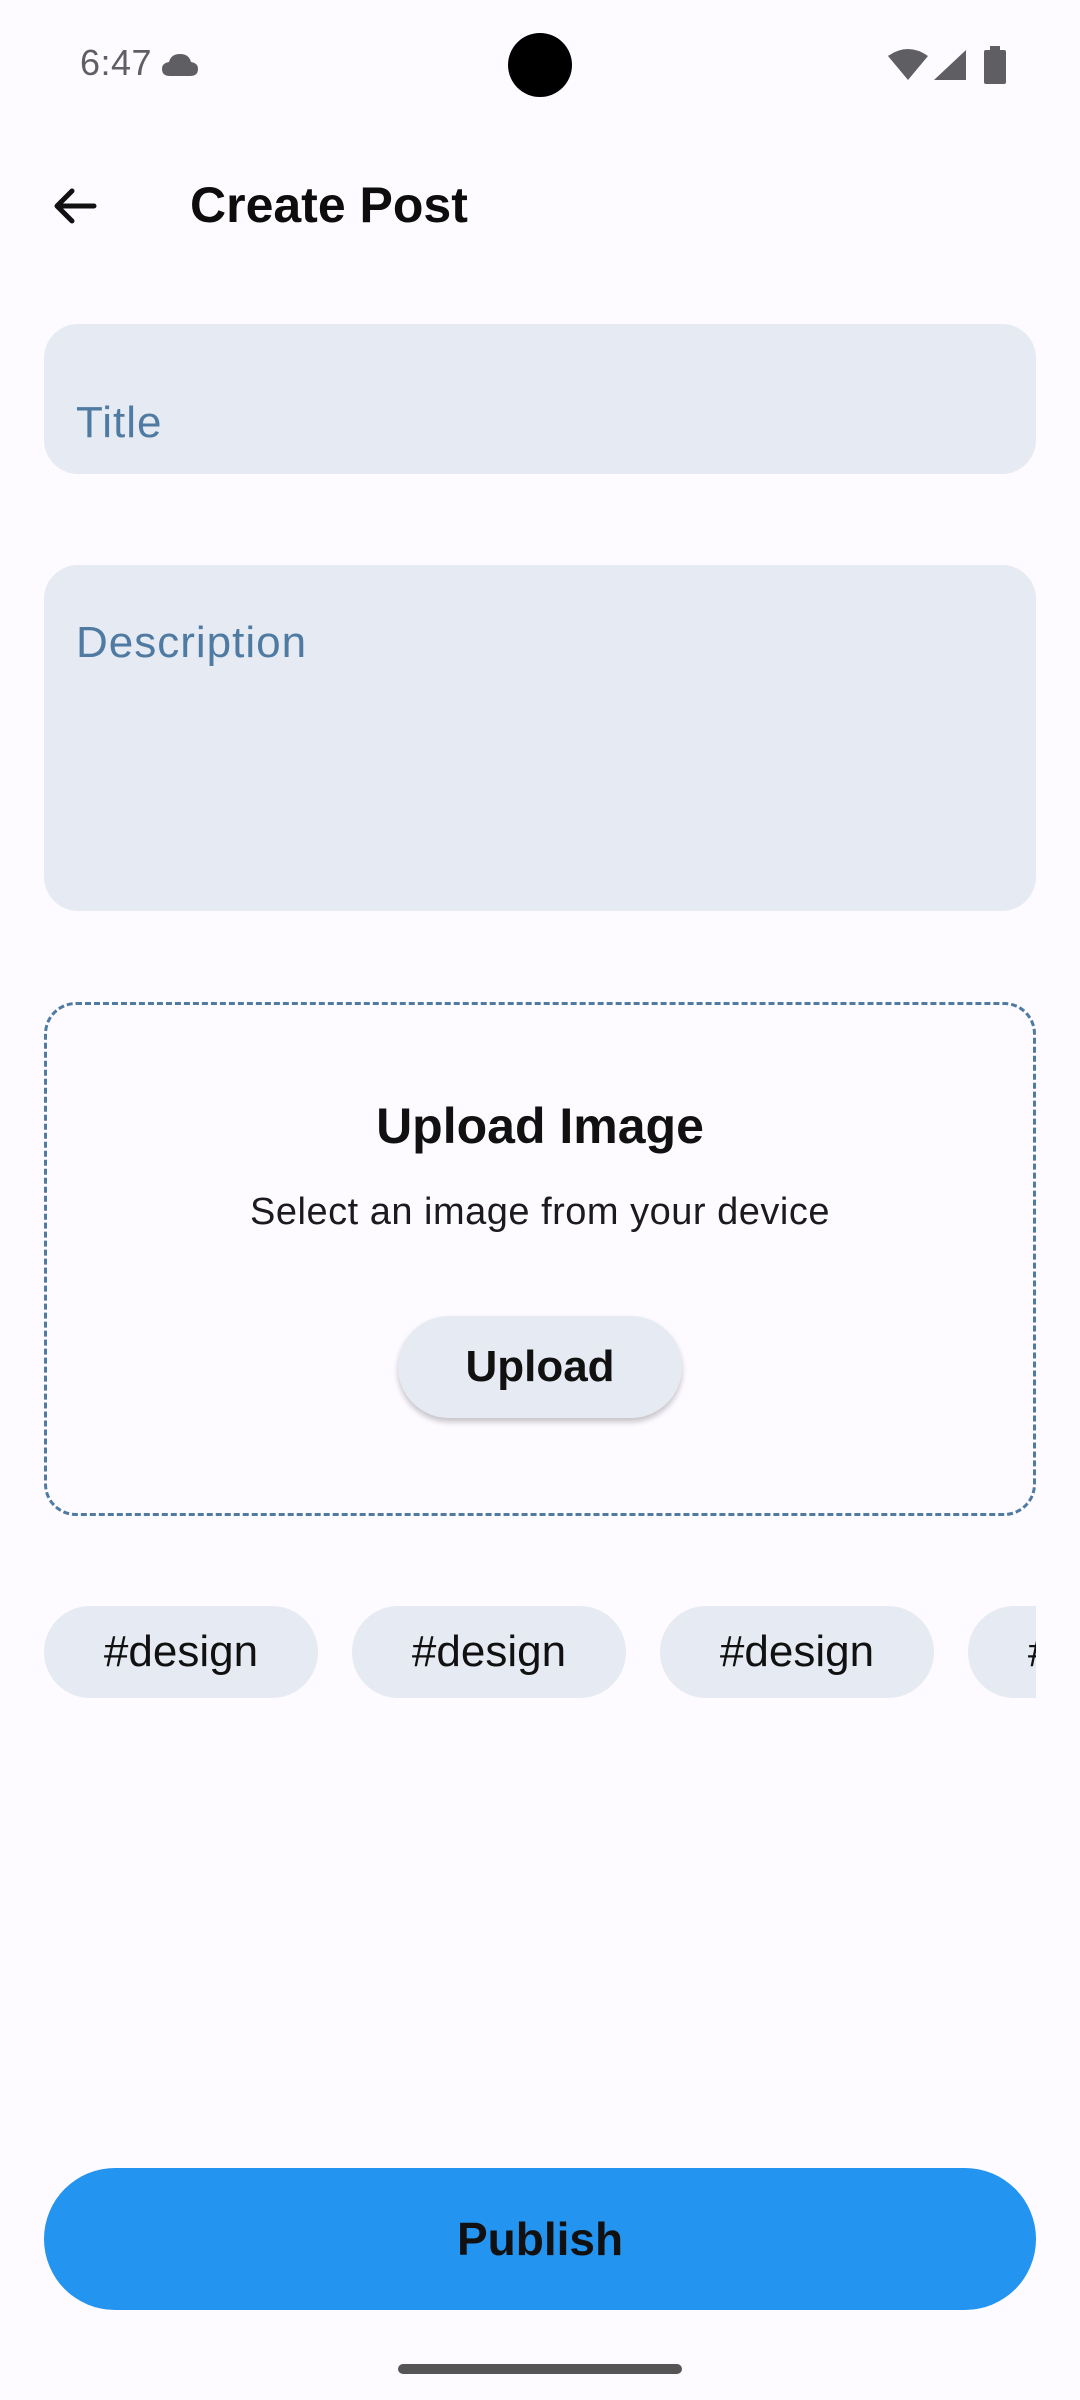 The image size is (1080, 2400). I want to click on publish-button: Publish, so click(540, 2239).